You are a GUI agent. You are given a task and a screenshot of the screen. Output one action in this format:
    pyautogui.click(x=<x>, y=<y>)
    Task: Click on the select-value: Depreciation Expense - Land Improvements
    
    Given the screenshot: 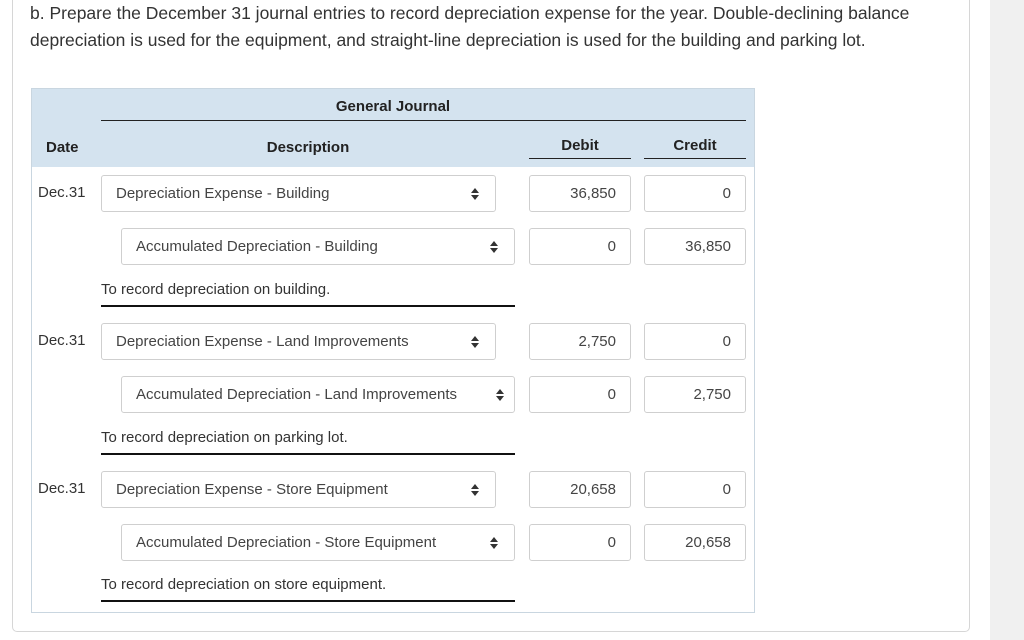 What is the action you would take?
    pyautogui.click(x=262, y=341)
    